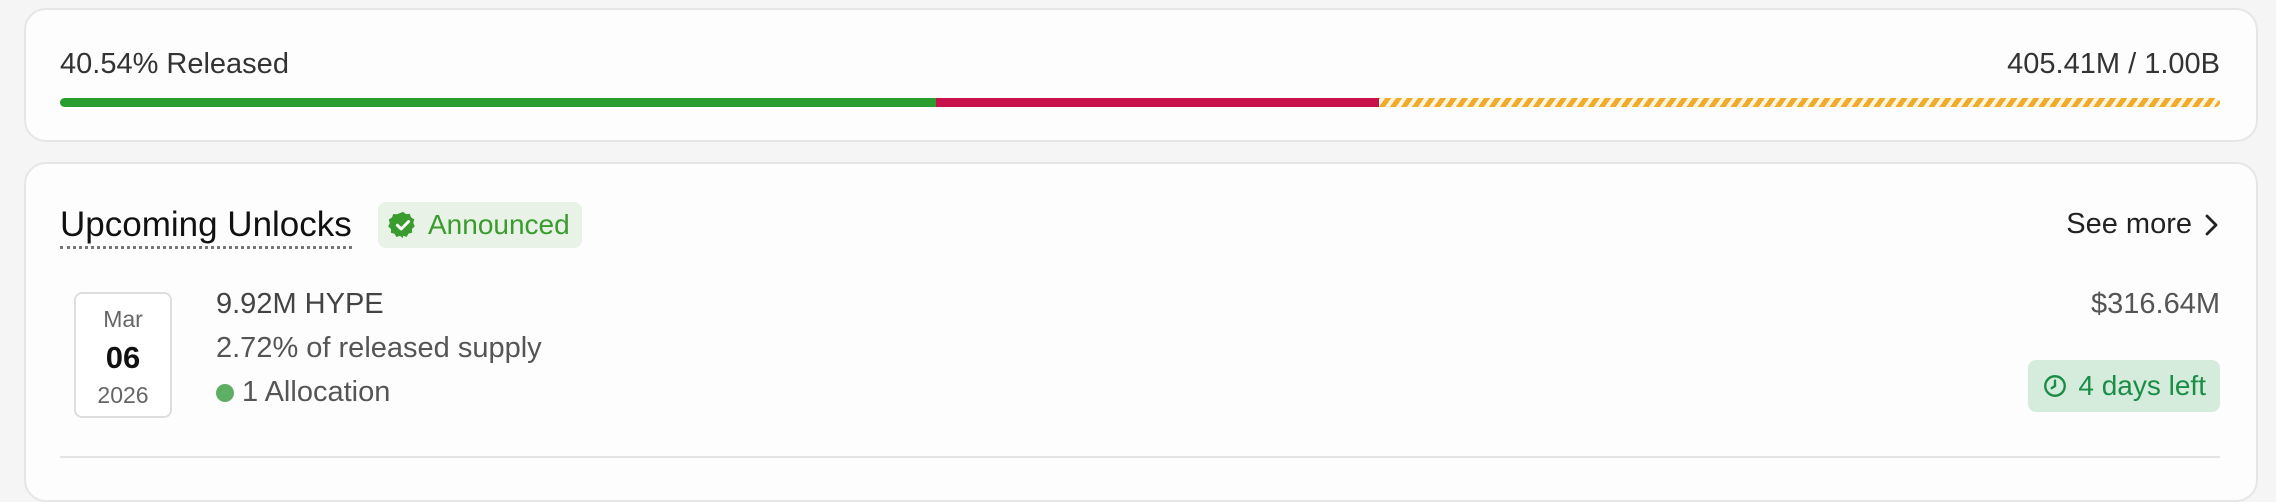 This screenshot has width=2276, height=502. What do you see at coordinates (174, 64) in the screenshot?
I see `release-percent: 40.54% Released` at bounding box center [174, 64].